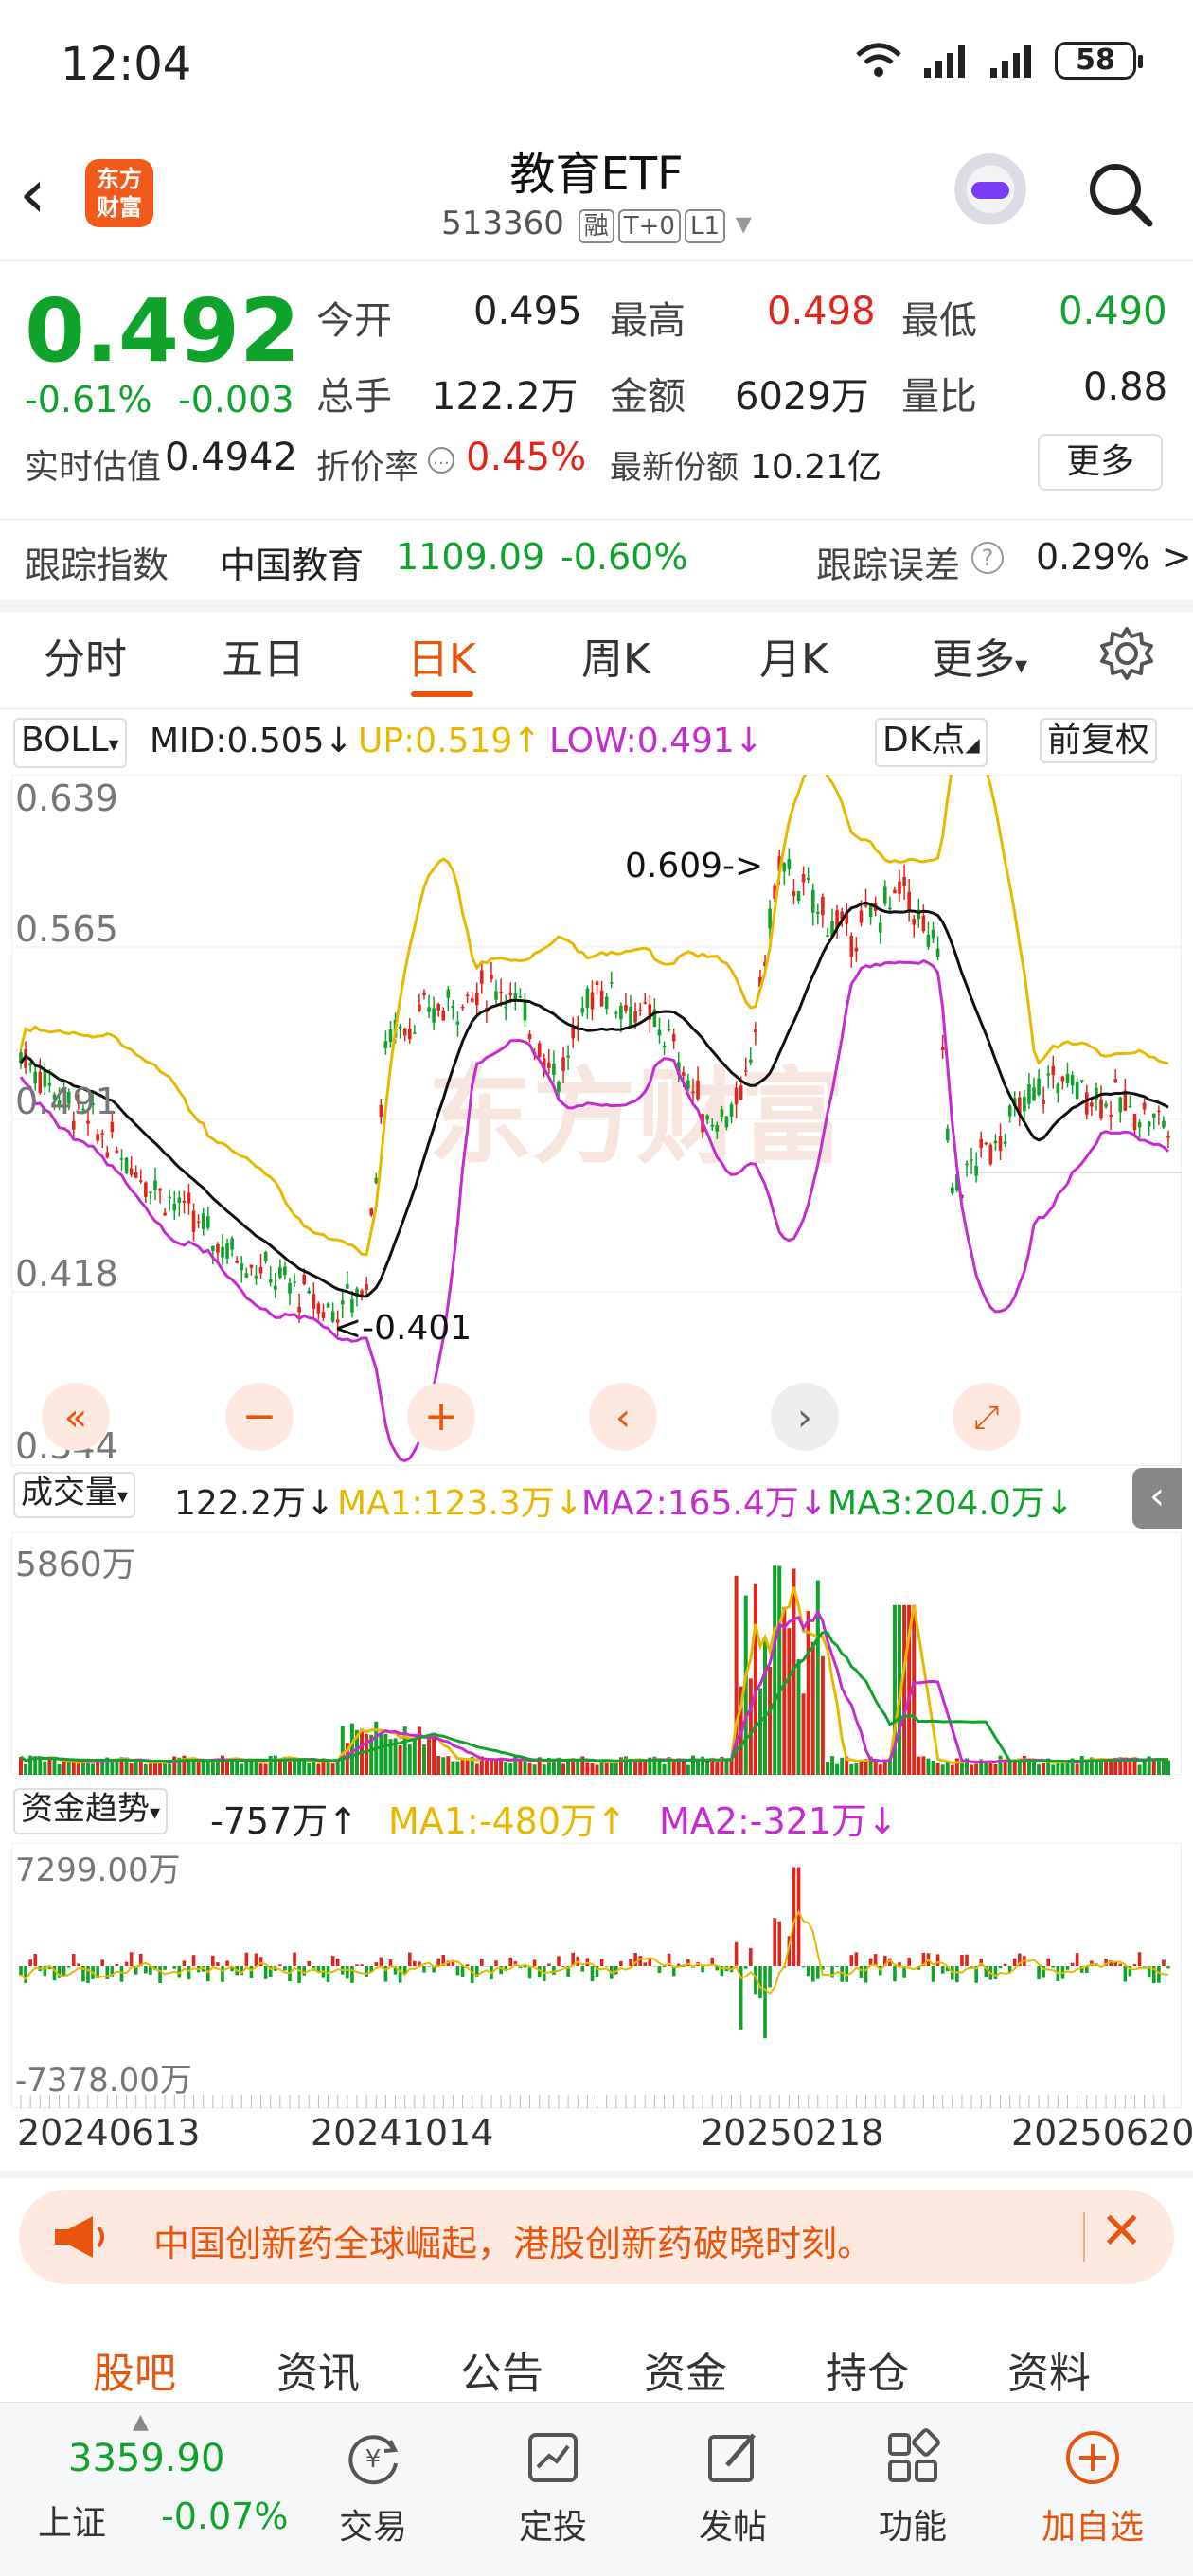 This screenshot has width=1193, height=2576. I want to click on more-button: 更多, so click(1100, 462).